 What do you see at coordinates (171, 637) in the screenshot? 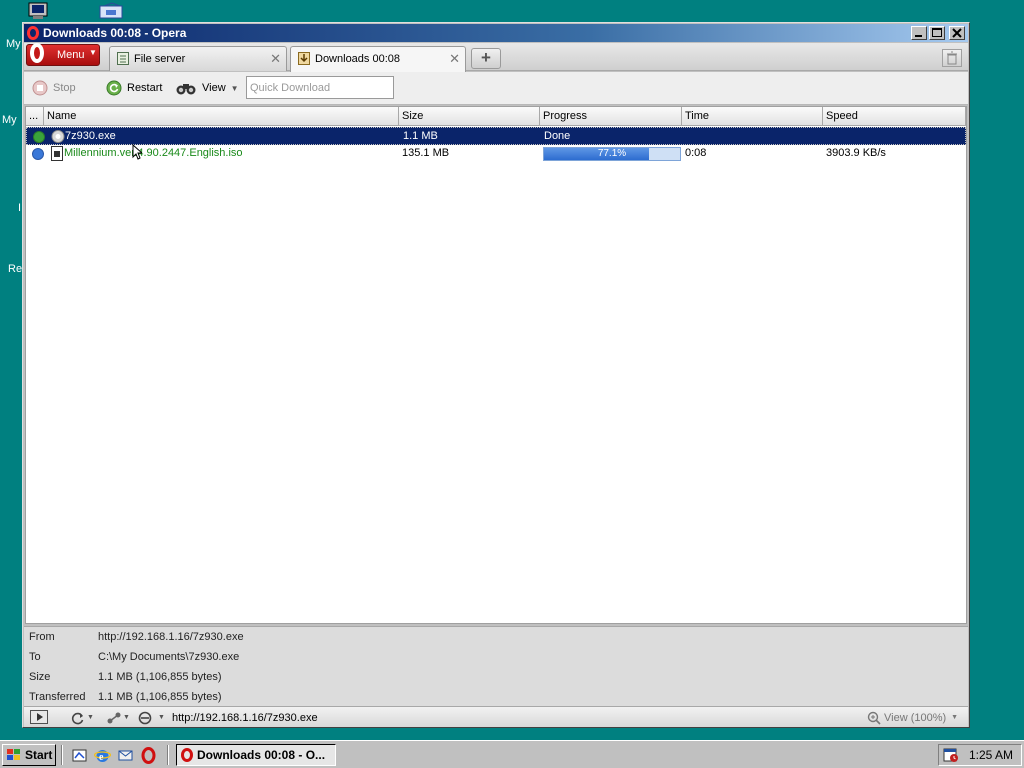
I see `detail-from-value: http://192.168.1.16/7z930.exe` at bounding box center [171, 637].